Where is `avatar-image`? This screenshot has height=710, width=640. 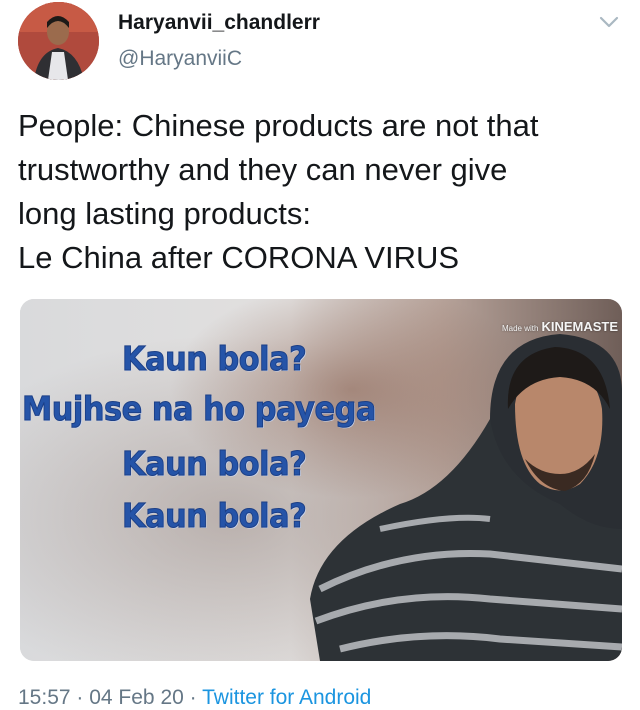
avatar-image is located at coordinates (58, 41).